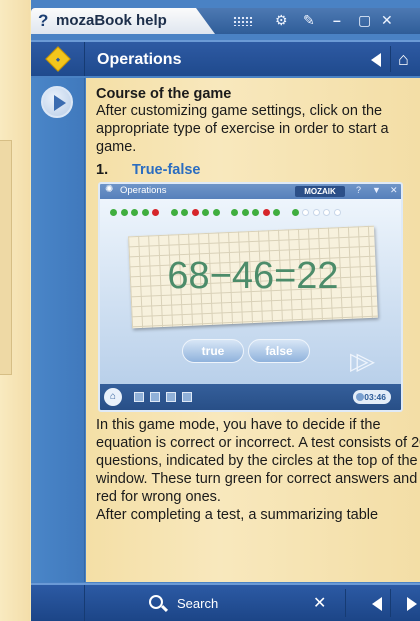  Describe the element at coordinates (250, 397) in the screenshot. I see `game-footer: ⌂ 03:46` at that location.